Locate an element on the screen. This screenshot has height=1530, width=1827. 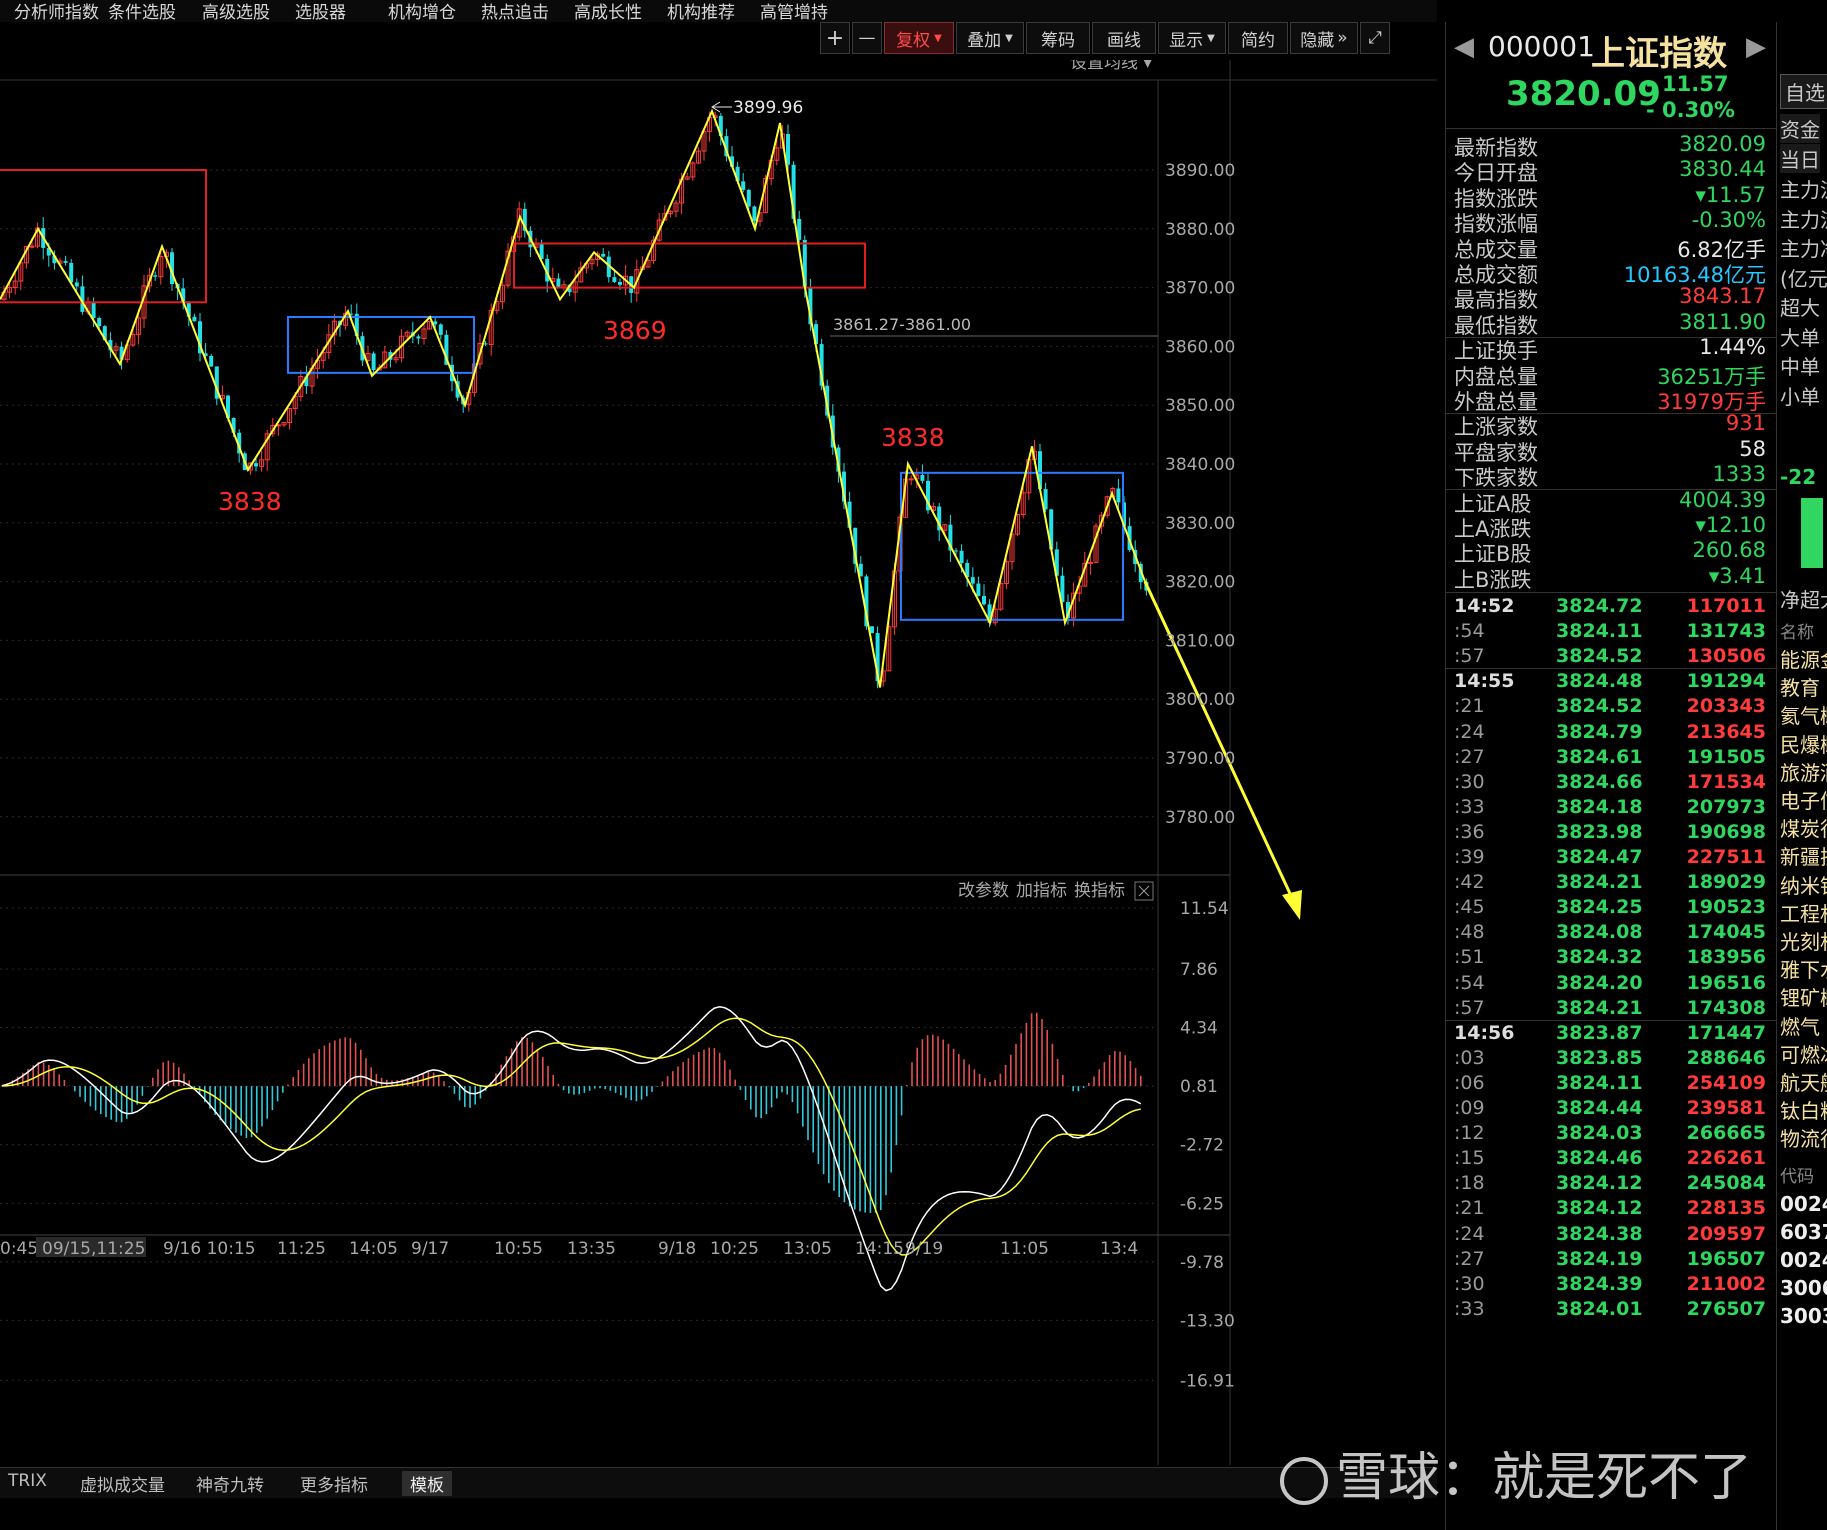
sector-item: 物流行 is located at coordinates (1803, 1137).